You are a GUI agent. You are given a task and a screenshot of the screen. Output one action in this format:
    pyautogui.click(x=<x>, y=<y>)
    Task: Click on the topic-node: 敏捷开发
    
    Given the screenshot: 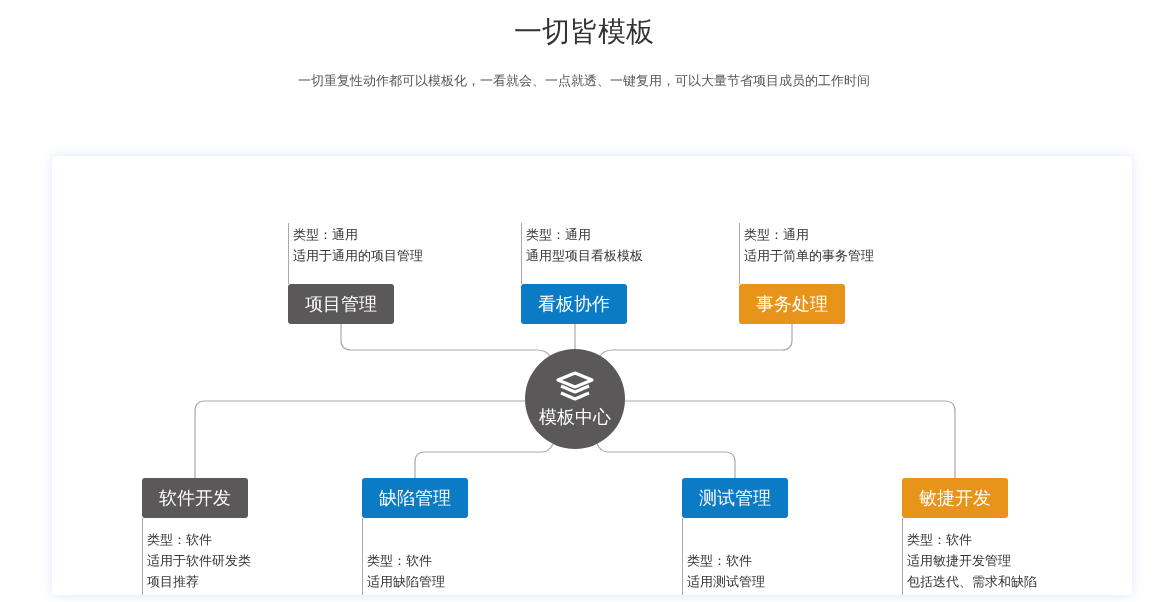 What is the action you would take?
    pyautogui.click(x=955, y=498)
    